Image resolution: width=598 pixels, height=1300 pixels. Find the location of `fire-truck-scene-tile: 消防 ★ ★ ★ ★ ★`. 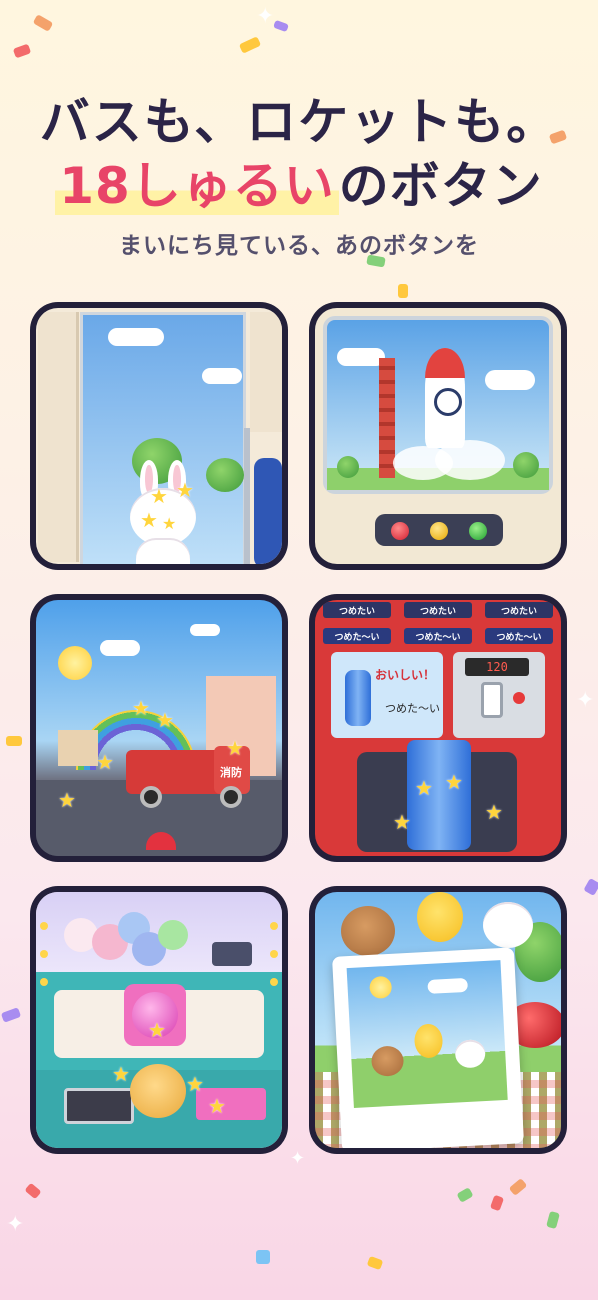

fire-truck-scene-tile: 消防 ★ ★ ★ ★ ★ is located at coordinates (159, 728).